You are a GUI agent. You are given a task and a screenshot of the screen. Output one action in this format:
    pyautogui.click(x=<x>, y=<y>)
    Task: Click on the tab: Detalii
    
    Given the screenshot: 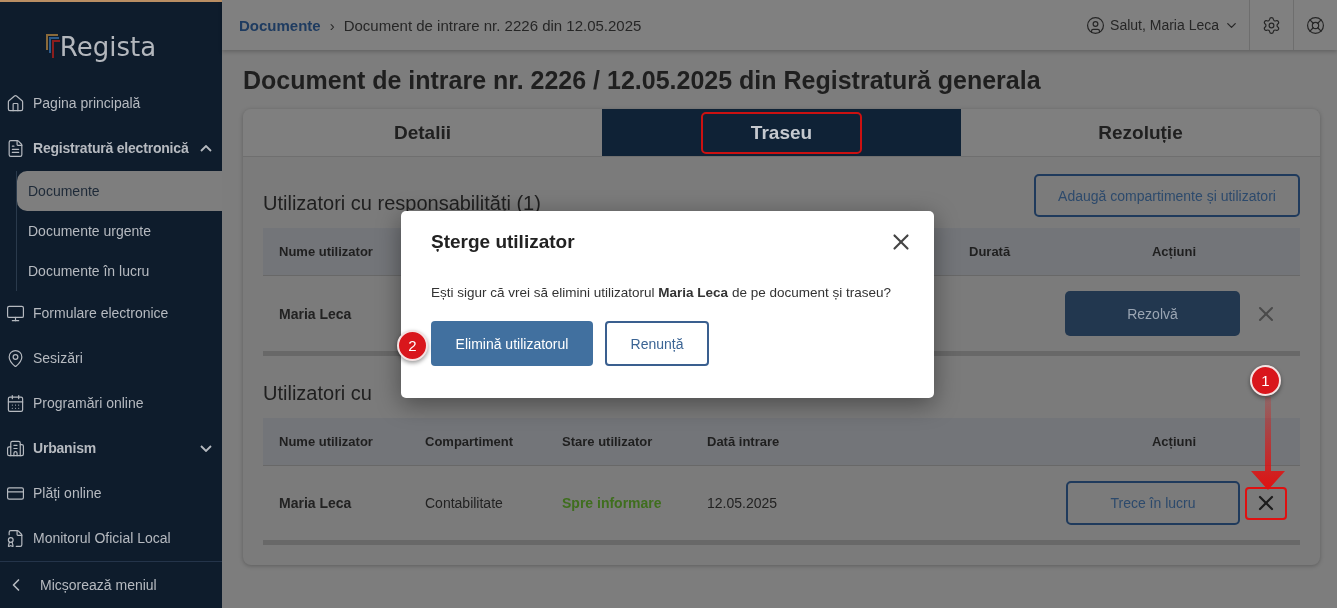 What is the action you would take?
    pyautogui.click(x=422, y=133)
    